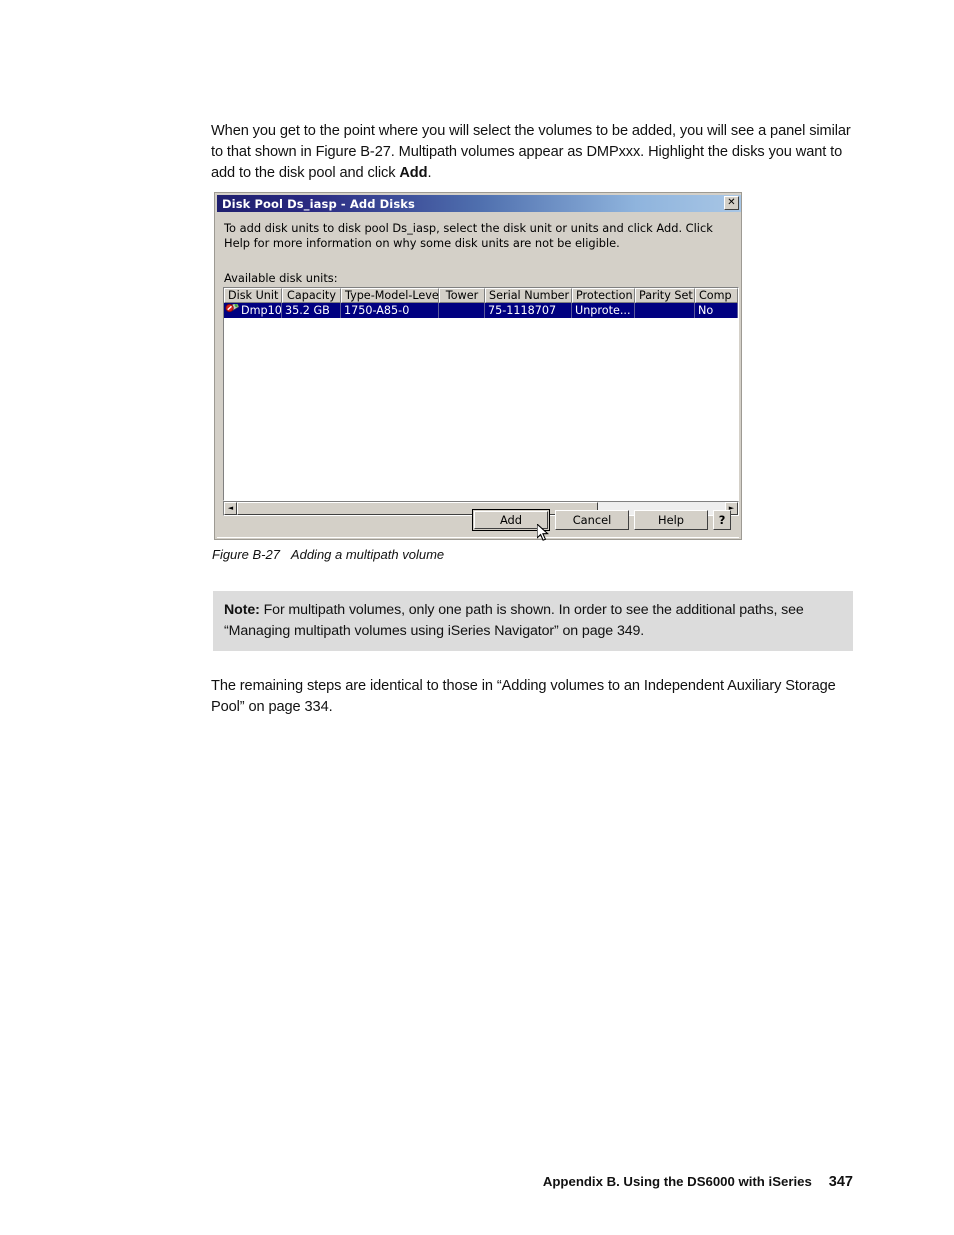  Describe the element at coordinates (429, 172) in the screenshot. I see `intro-paragraph-text-2: .` at that location.